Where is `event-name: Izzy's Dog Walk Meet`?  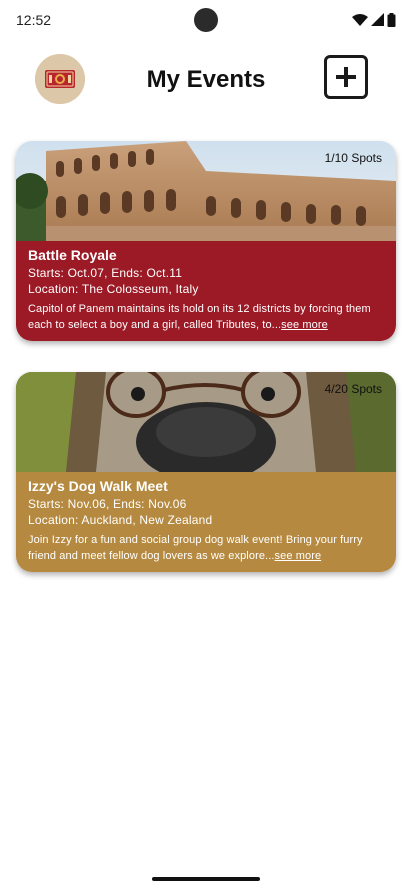
event-name: Izzy's Dog Walk Meet is located at coordinates (98, 486).